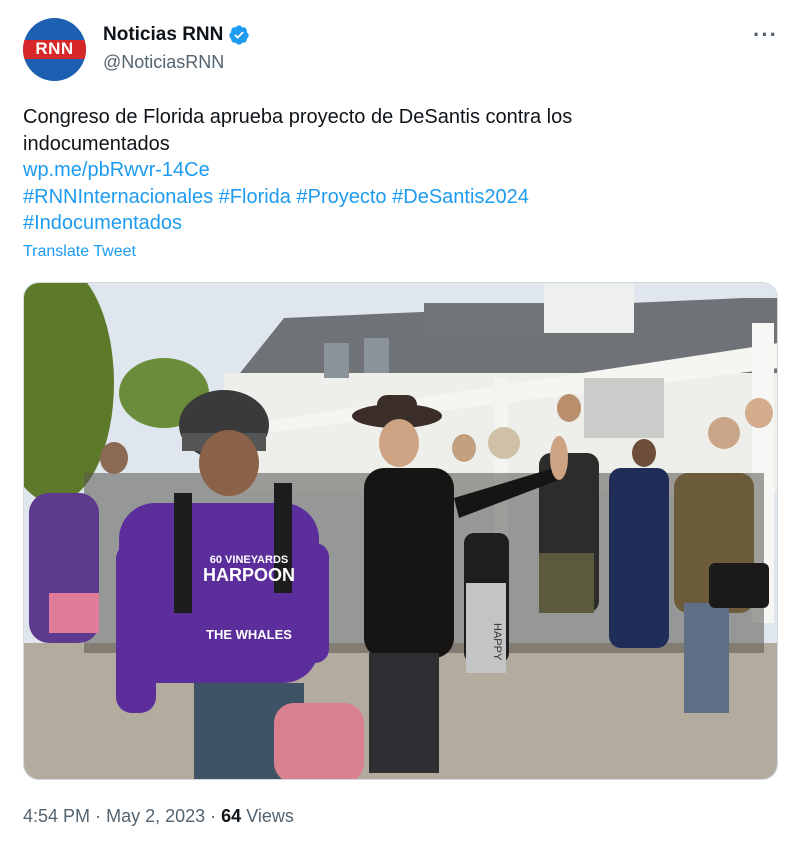 This screenshot has width=800, height=845. Describe the element at coordinates (56, 816) in the screenshot. I see `tweet-time: 4:54 PM` at that location.